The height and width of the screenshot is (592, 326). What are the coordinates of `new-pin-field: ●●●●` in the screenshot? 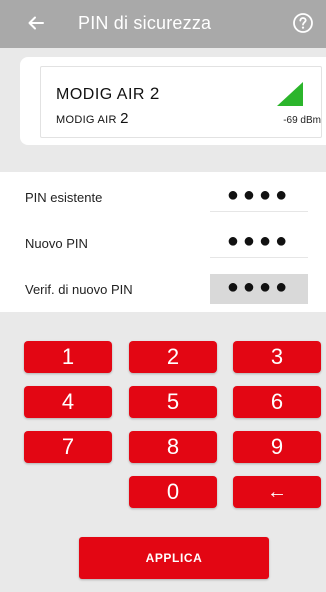 It's located at (259, 243).